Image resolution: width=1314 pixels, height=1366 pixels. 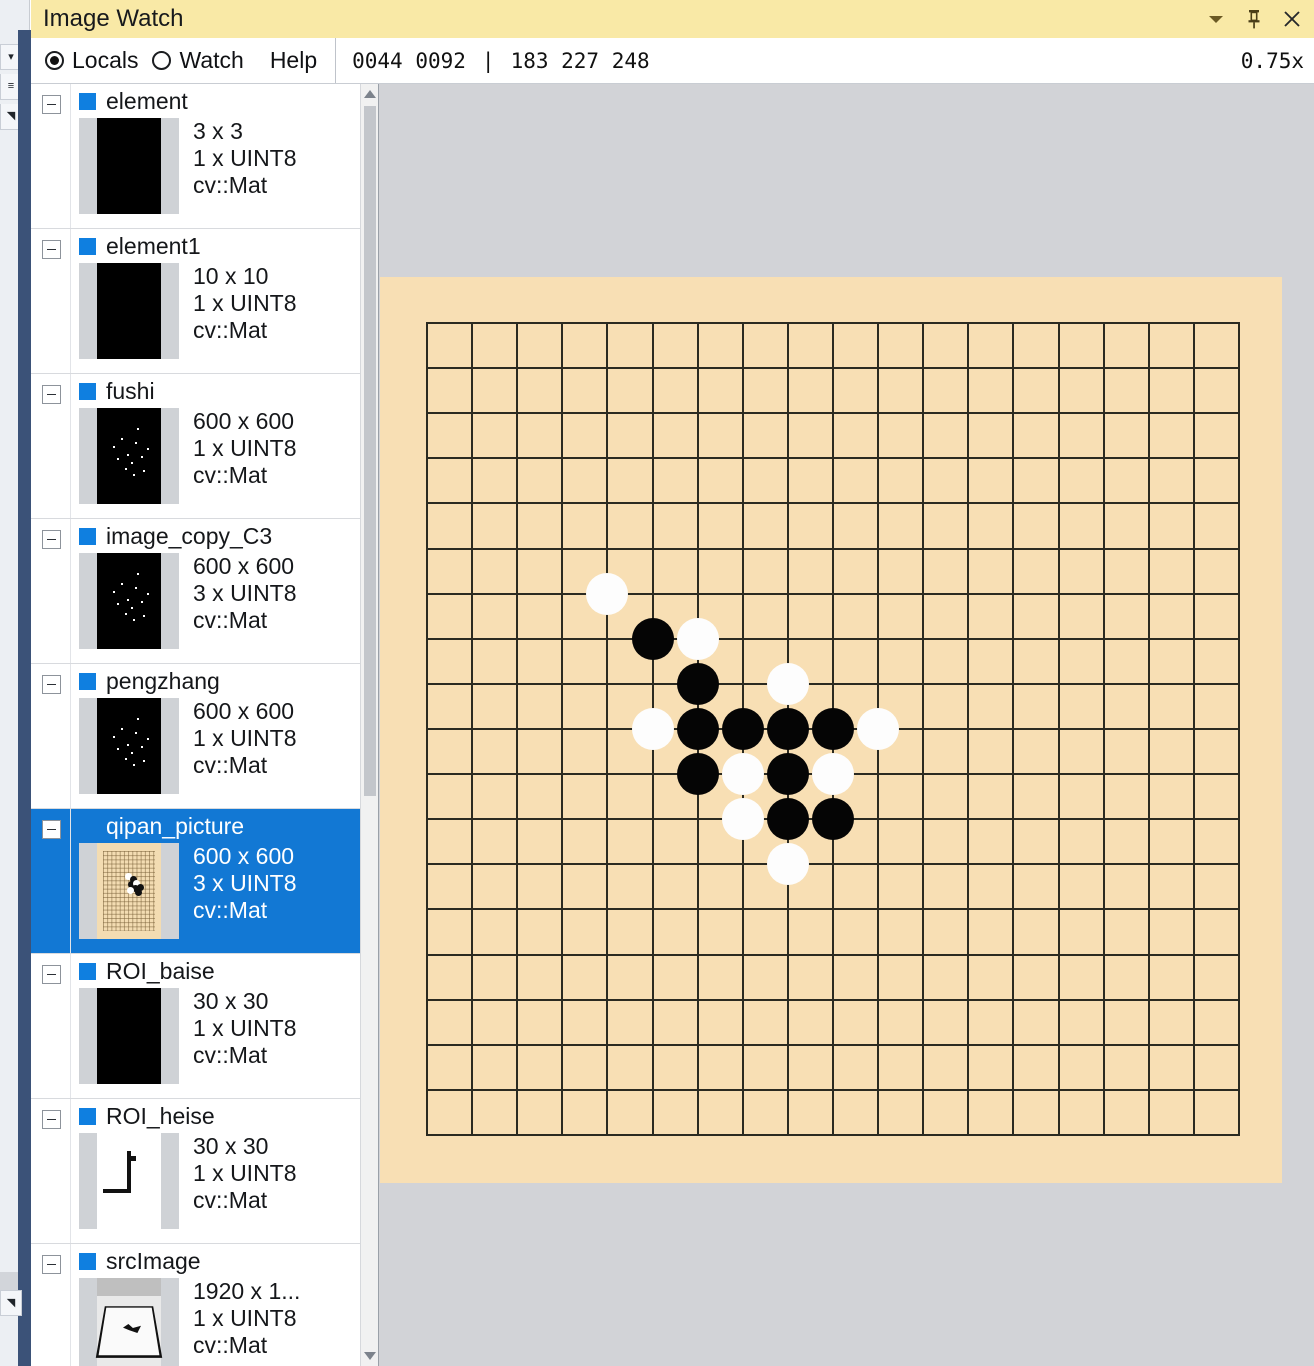 I want to click on zoom-level: 0.75x, so click(x=1272, y=61).